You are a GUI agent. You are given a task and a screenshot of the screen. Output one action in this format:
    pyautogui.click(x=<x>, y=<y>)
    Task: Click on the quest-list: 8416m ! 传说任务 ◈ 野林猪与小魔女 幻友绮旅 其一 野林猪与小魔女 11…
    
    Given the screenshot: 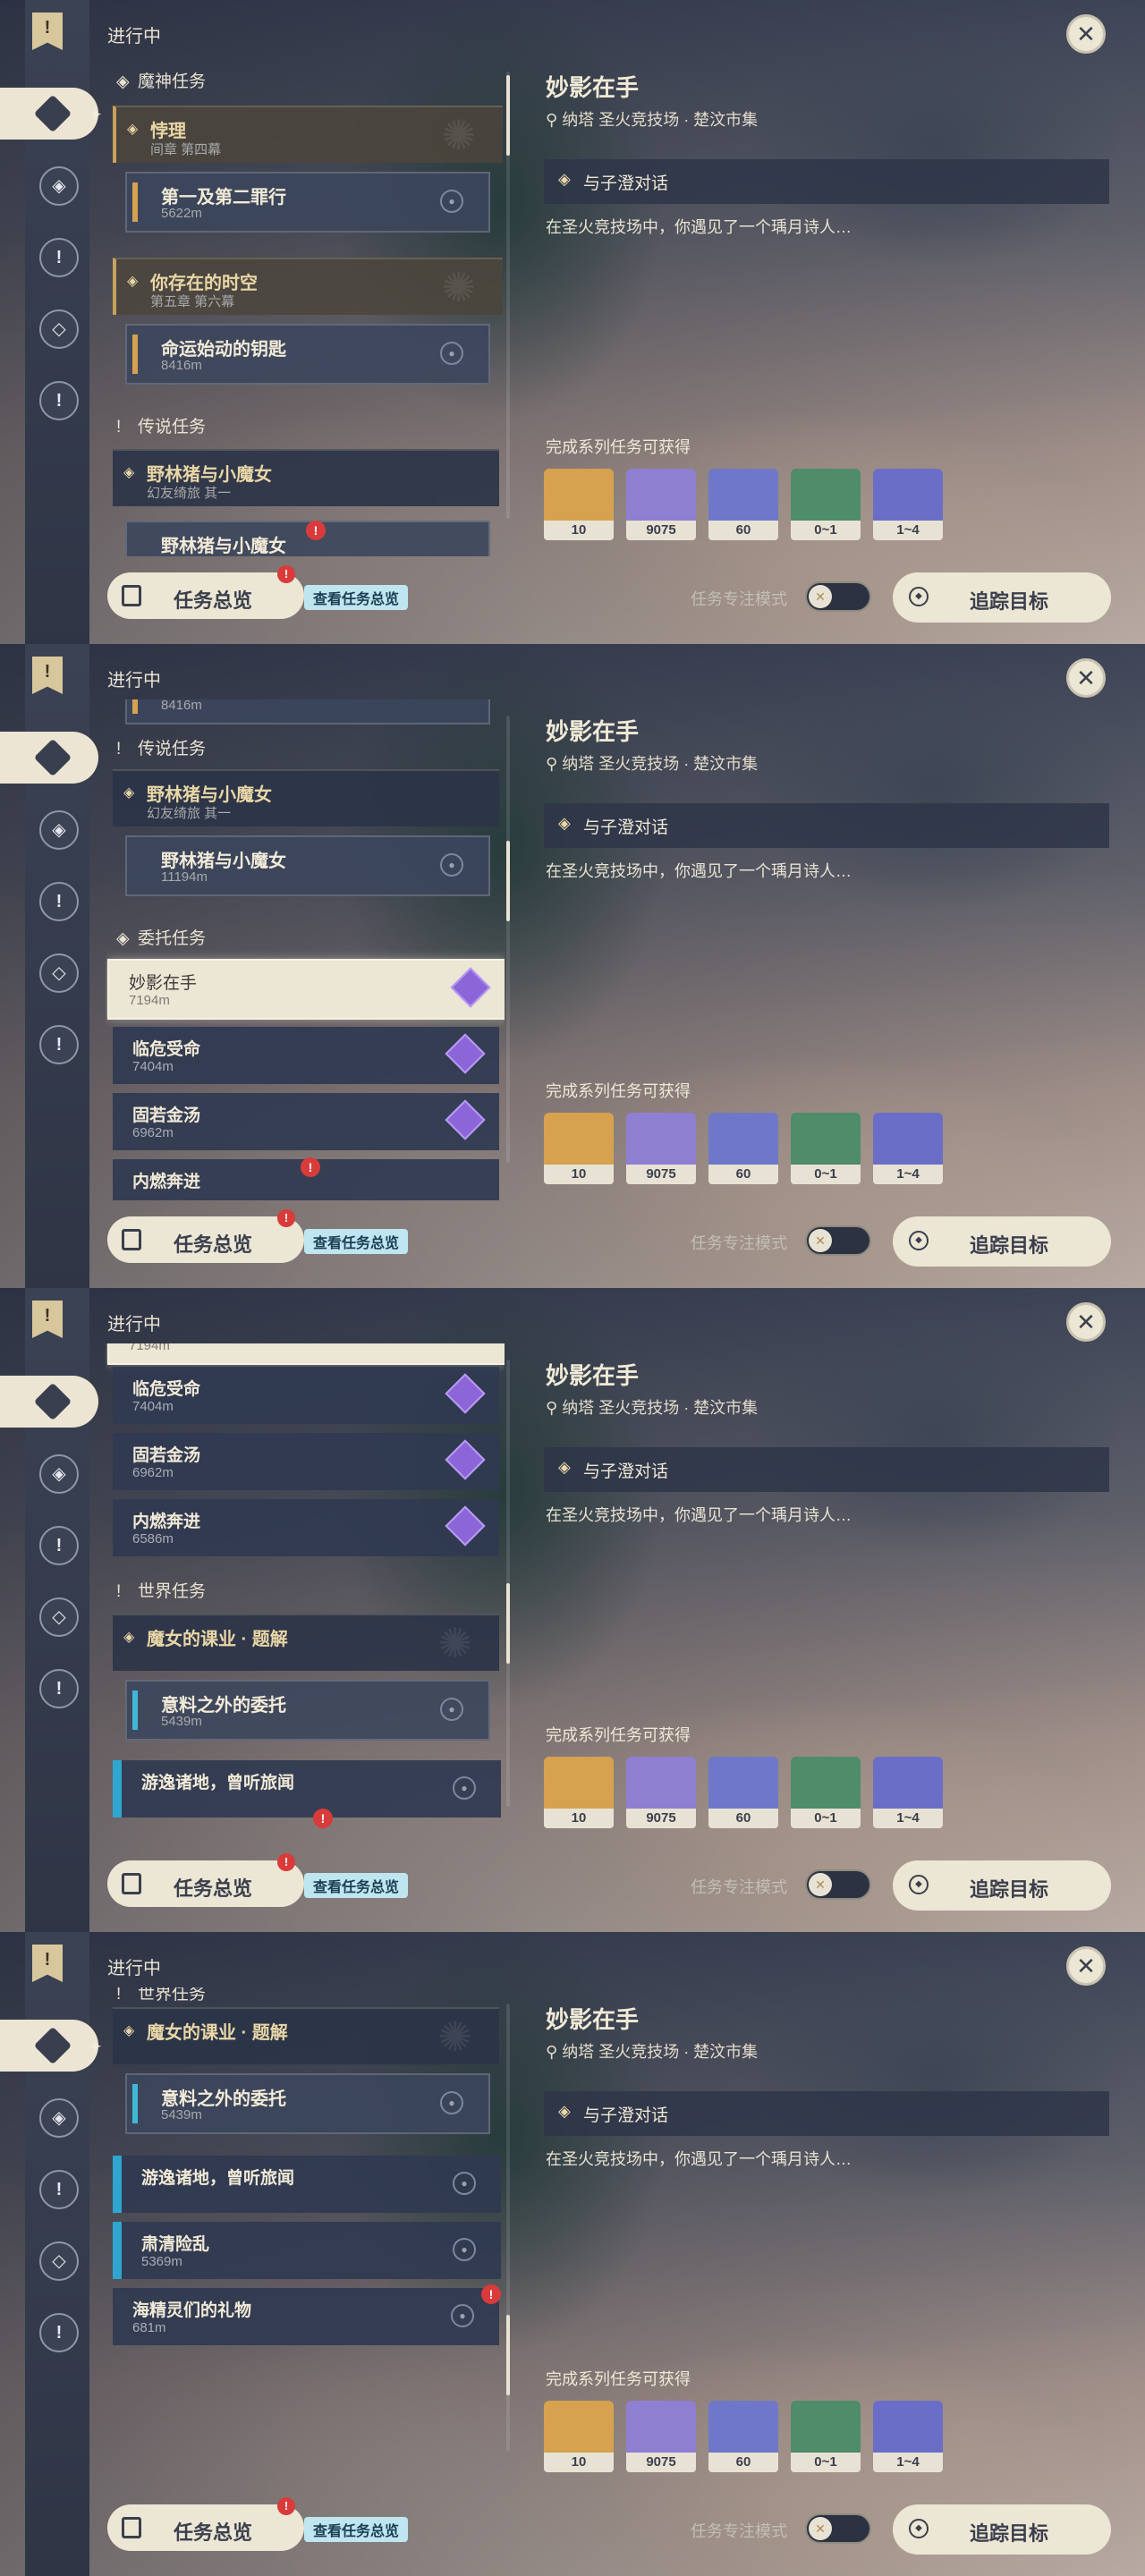 What is the action you would take?
    pyautogui.click(x=305, y=949)
    